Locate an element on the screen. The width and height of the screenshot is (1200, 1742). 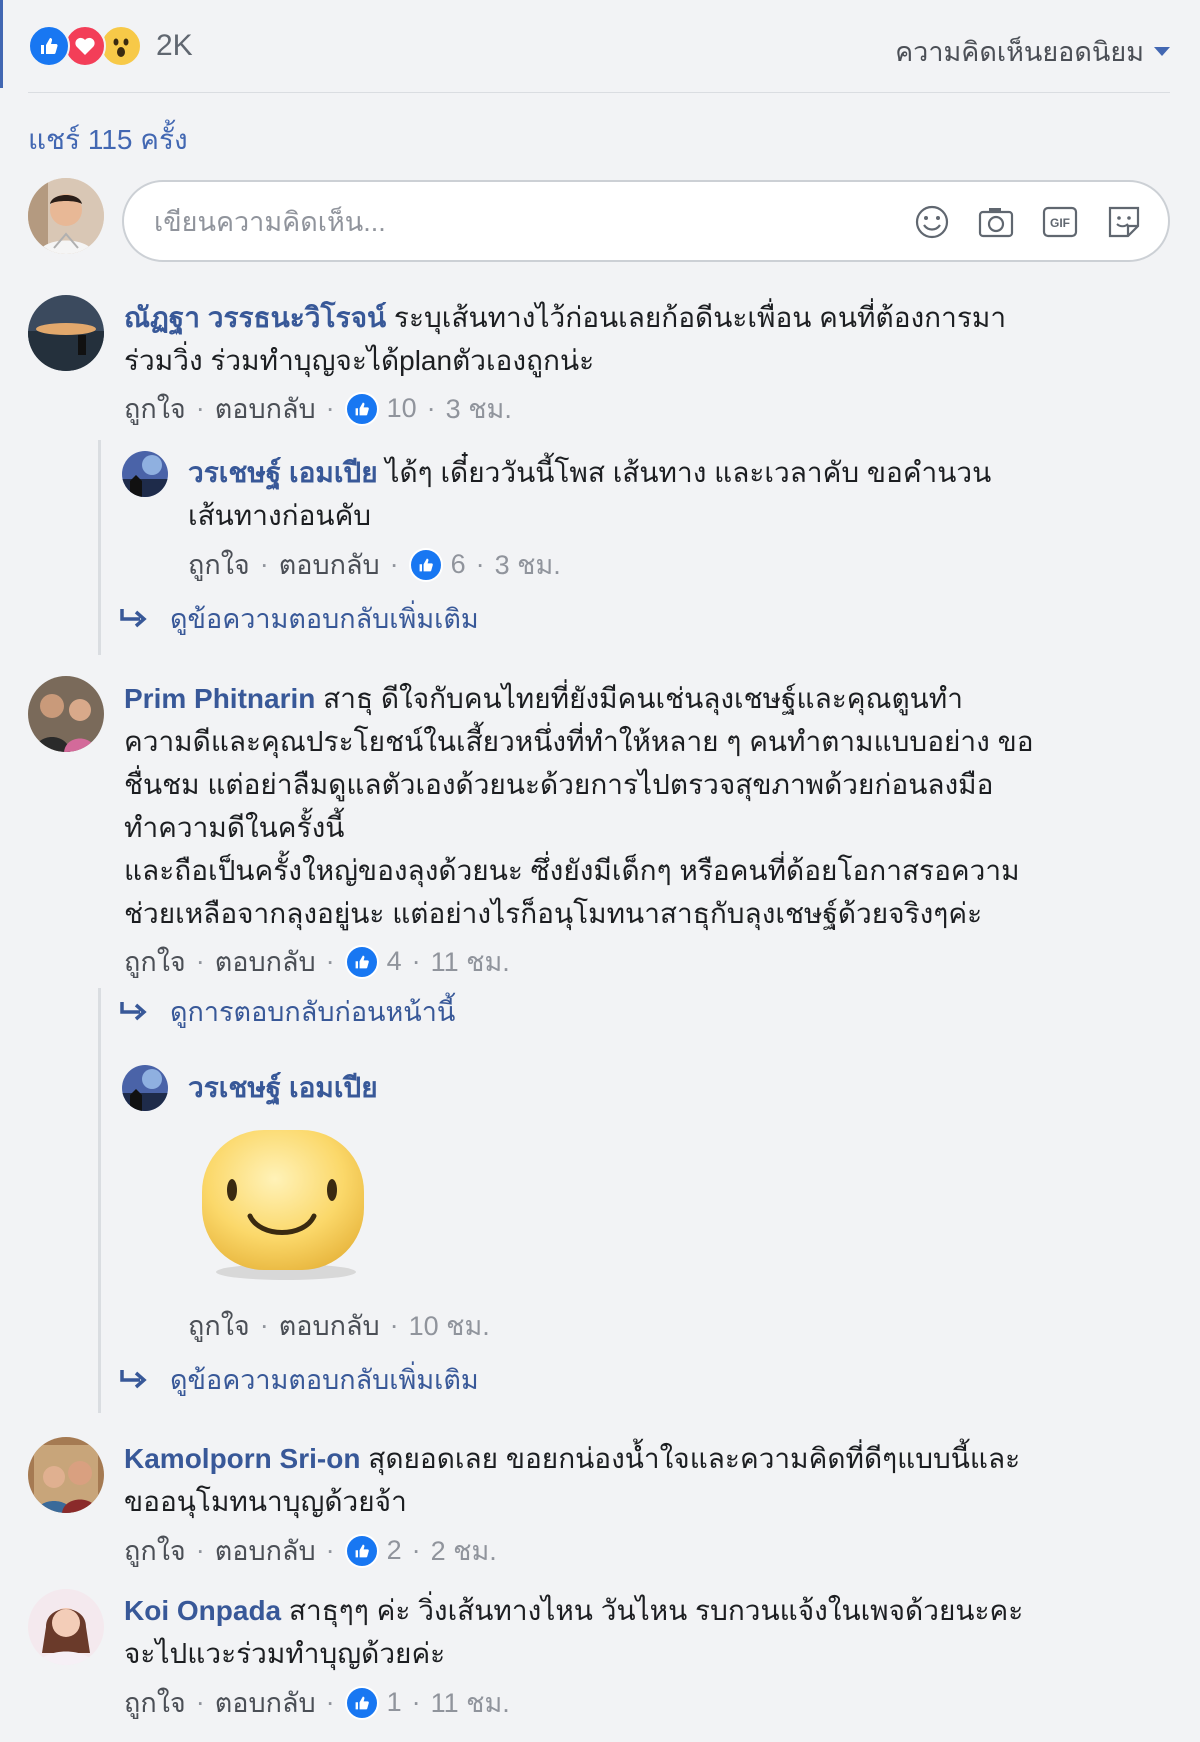
comment-actions: ถูกใจ · ตอบกลับ · 2 · 2 ชม. is located at coordinates (310, 1550).